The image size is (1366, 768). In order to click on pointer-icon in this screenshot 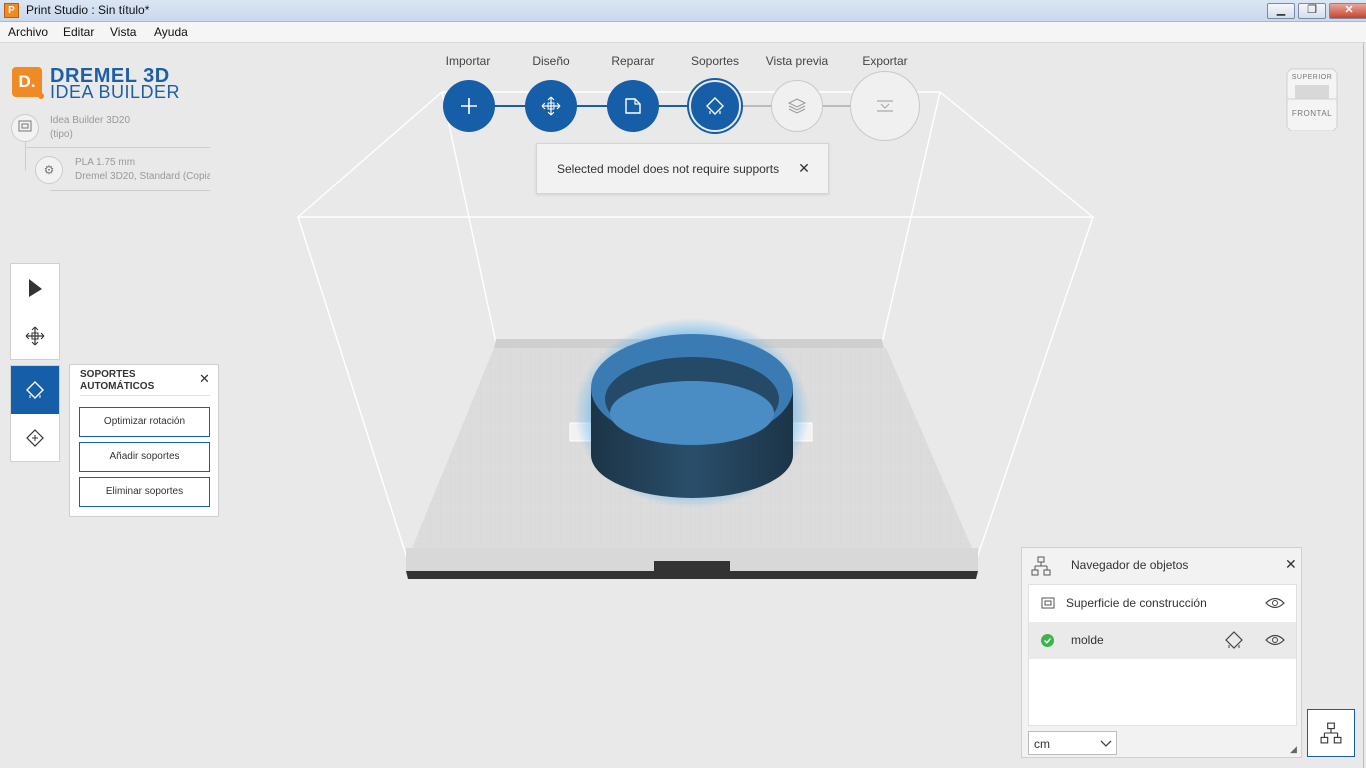, I will do `click(35, 288)`.